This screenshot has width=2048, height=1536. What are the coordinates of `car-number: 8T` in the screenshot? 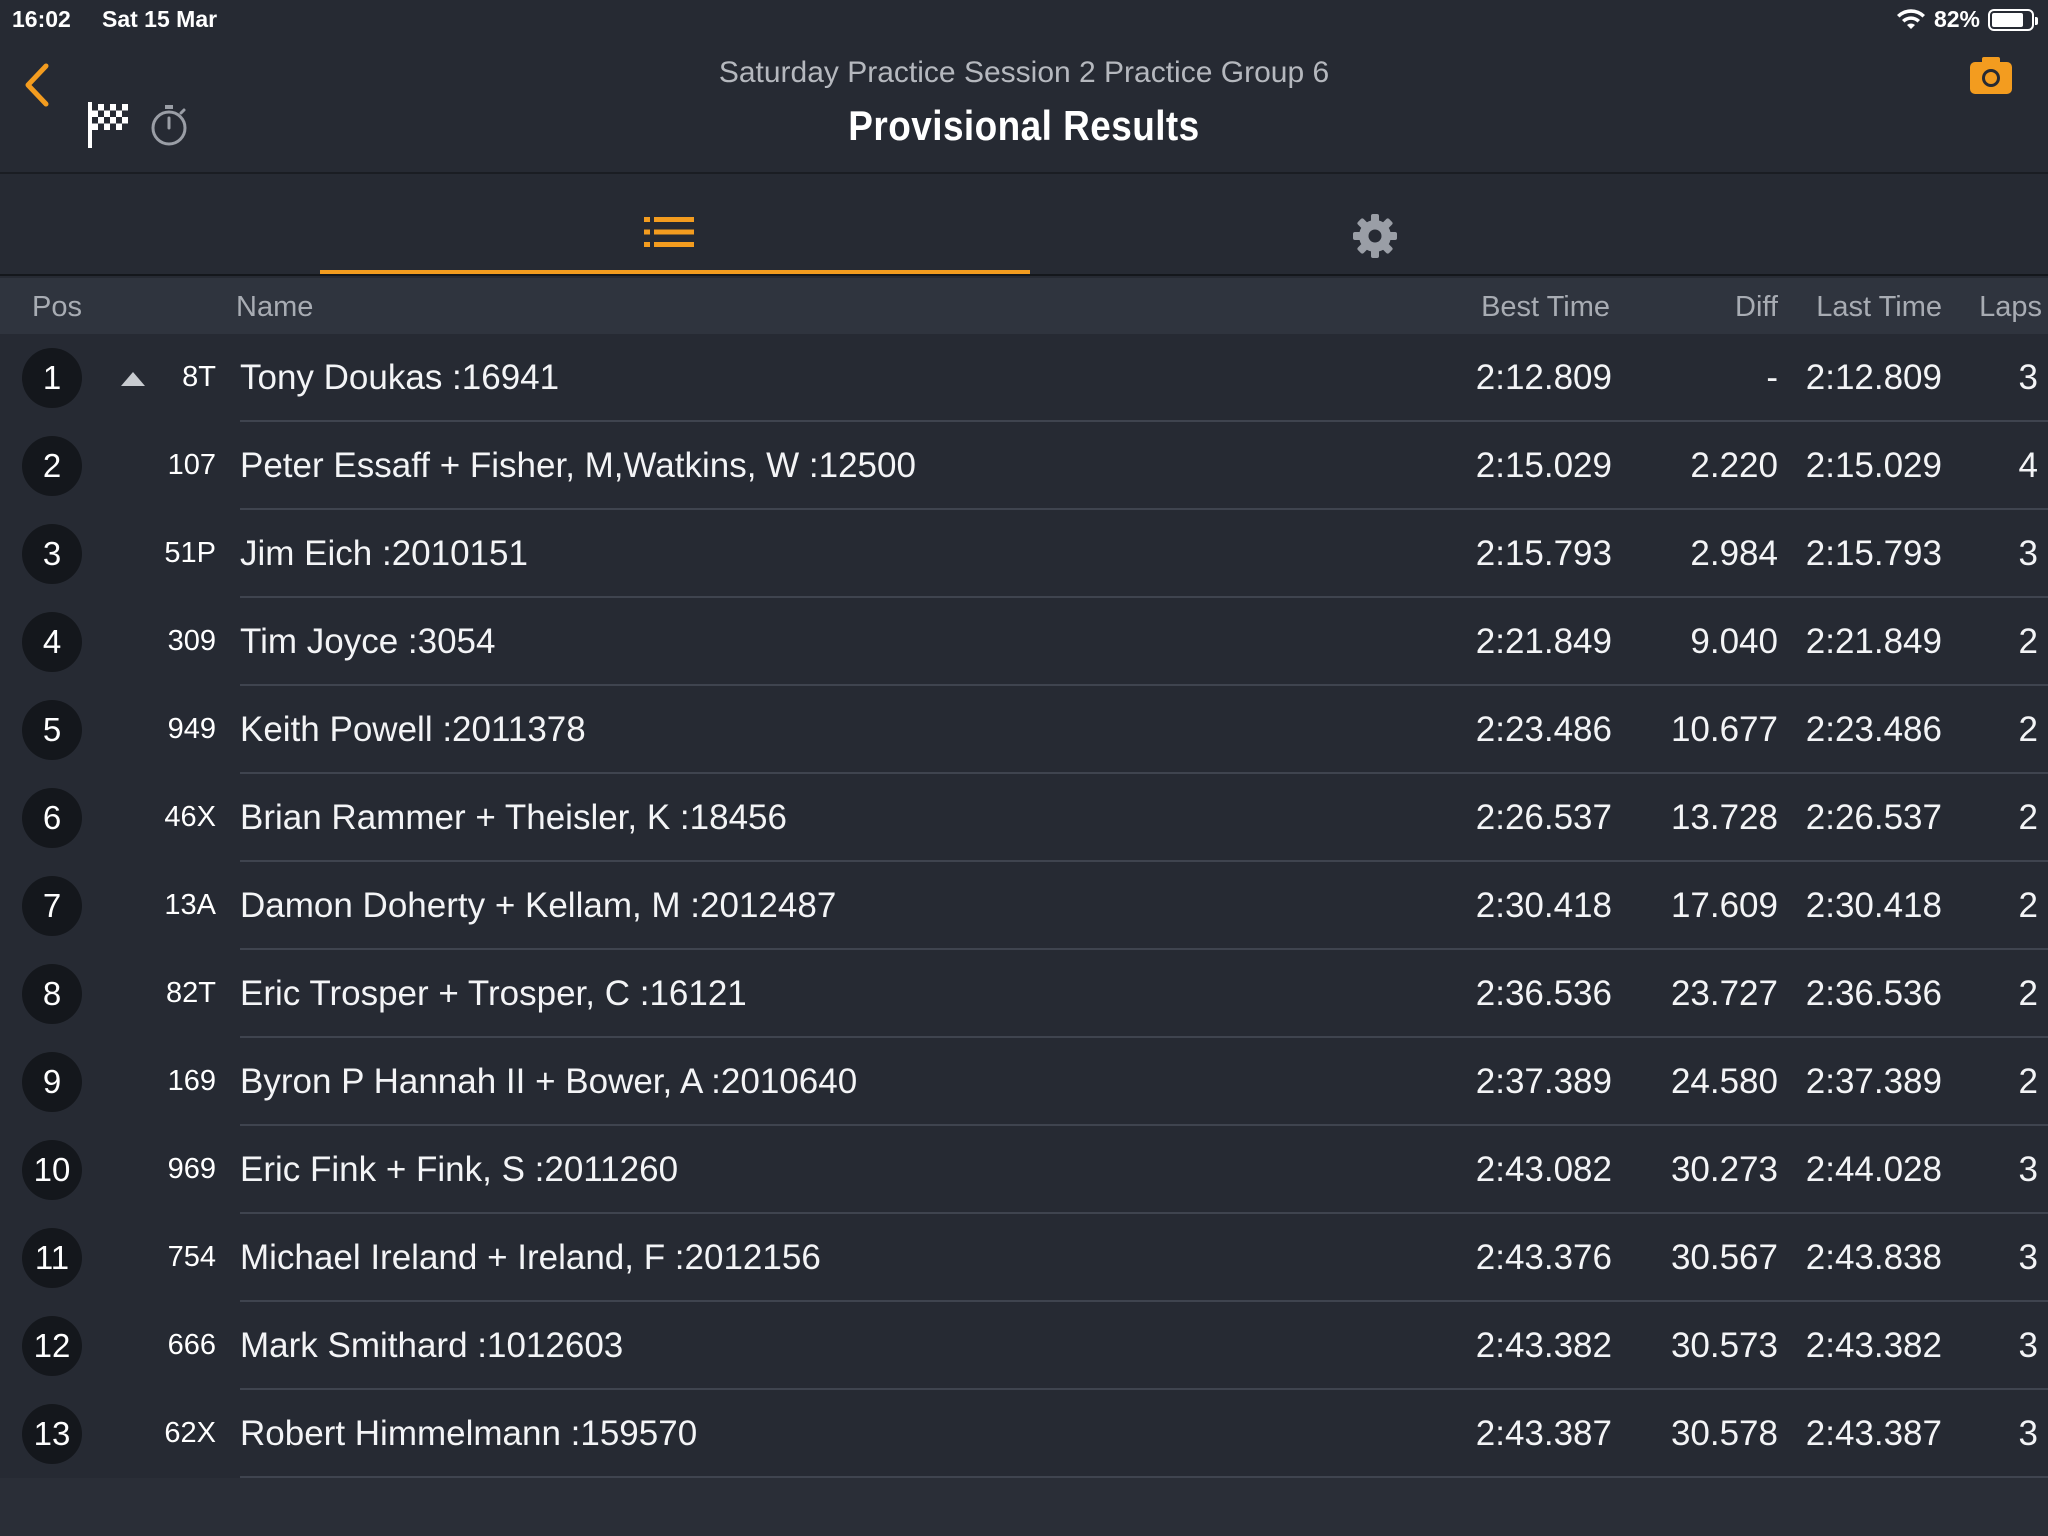 It's located at (199, 377).